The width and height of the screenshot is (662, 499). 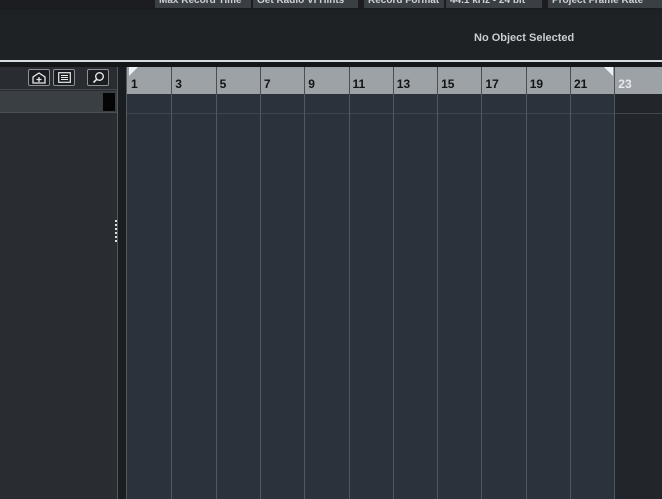 What do you see at coordinates (58, 102) in the screenshot?
I see `track-header-row` at bounding box center [58, 102].